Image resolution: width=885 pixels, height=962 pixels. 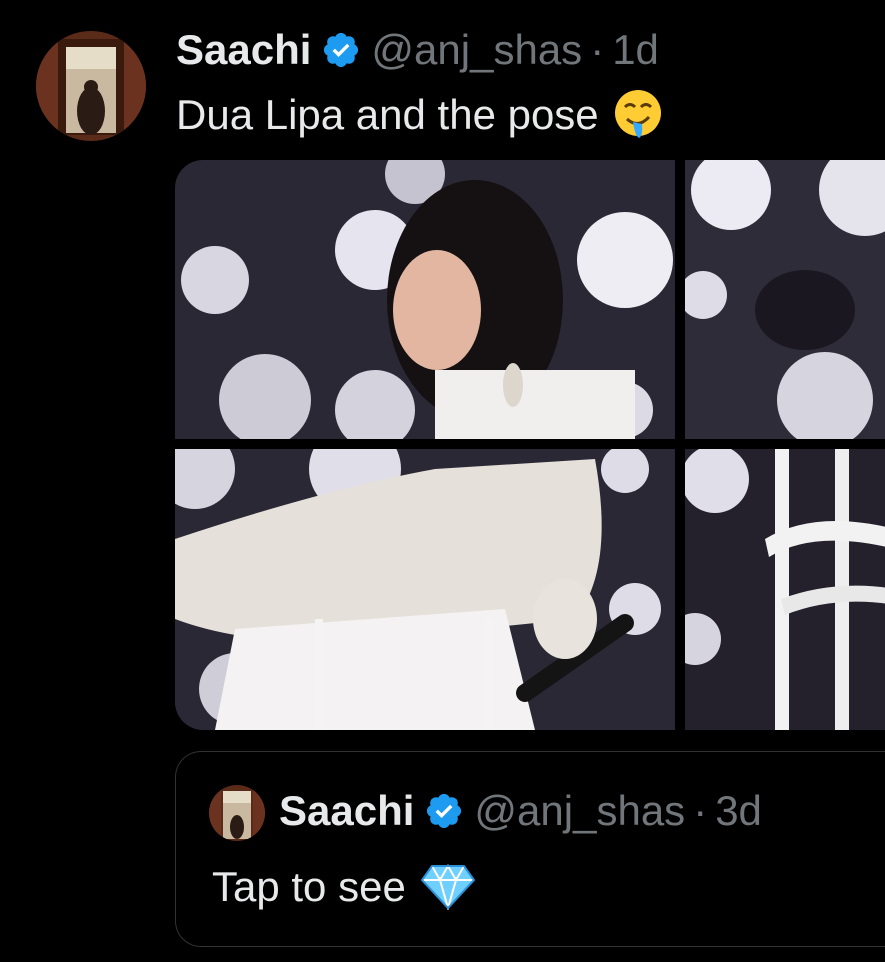 What do you see at coordinates (347, 810) in the screenshot?
I see `quoted-author-name: Saachi` at bounding box center [347, 810].